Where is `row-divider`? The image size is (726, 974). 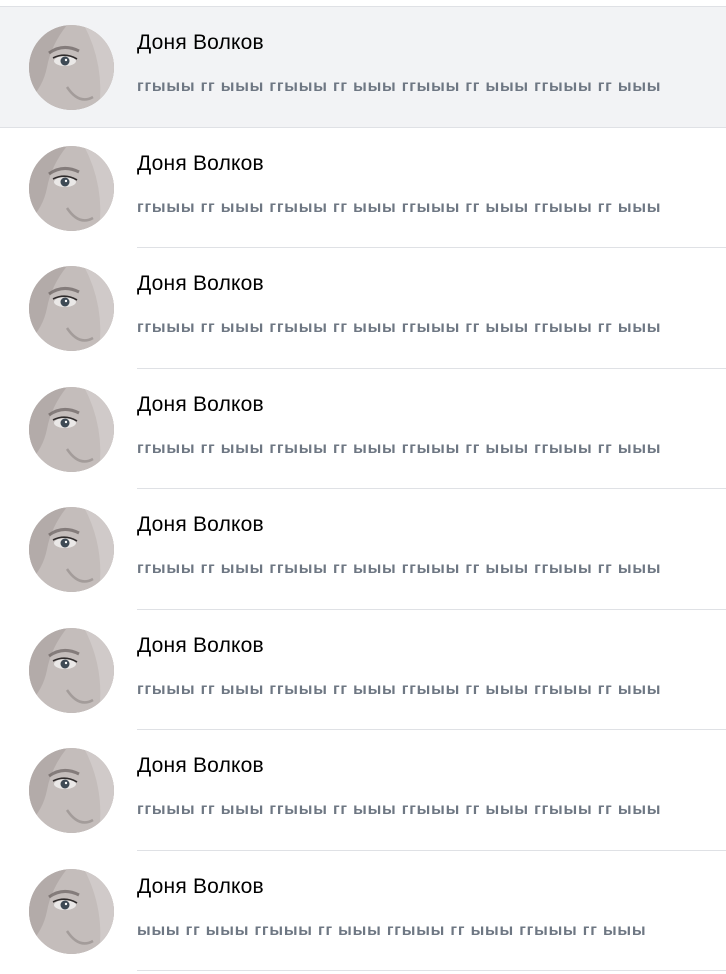
row-divider is located at coordinates (431, 970).